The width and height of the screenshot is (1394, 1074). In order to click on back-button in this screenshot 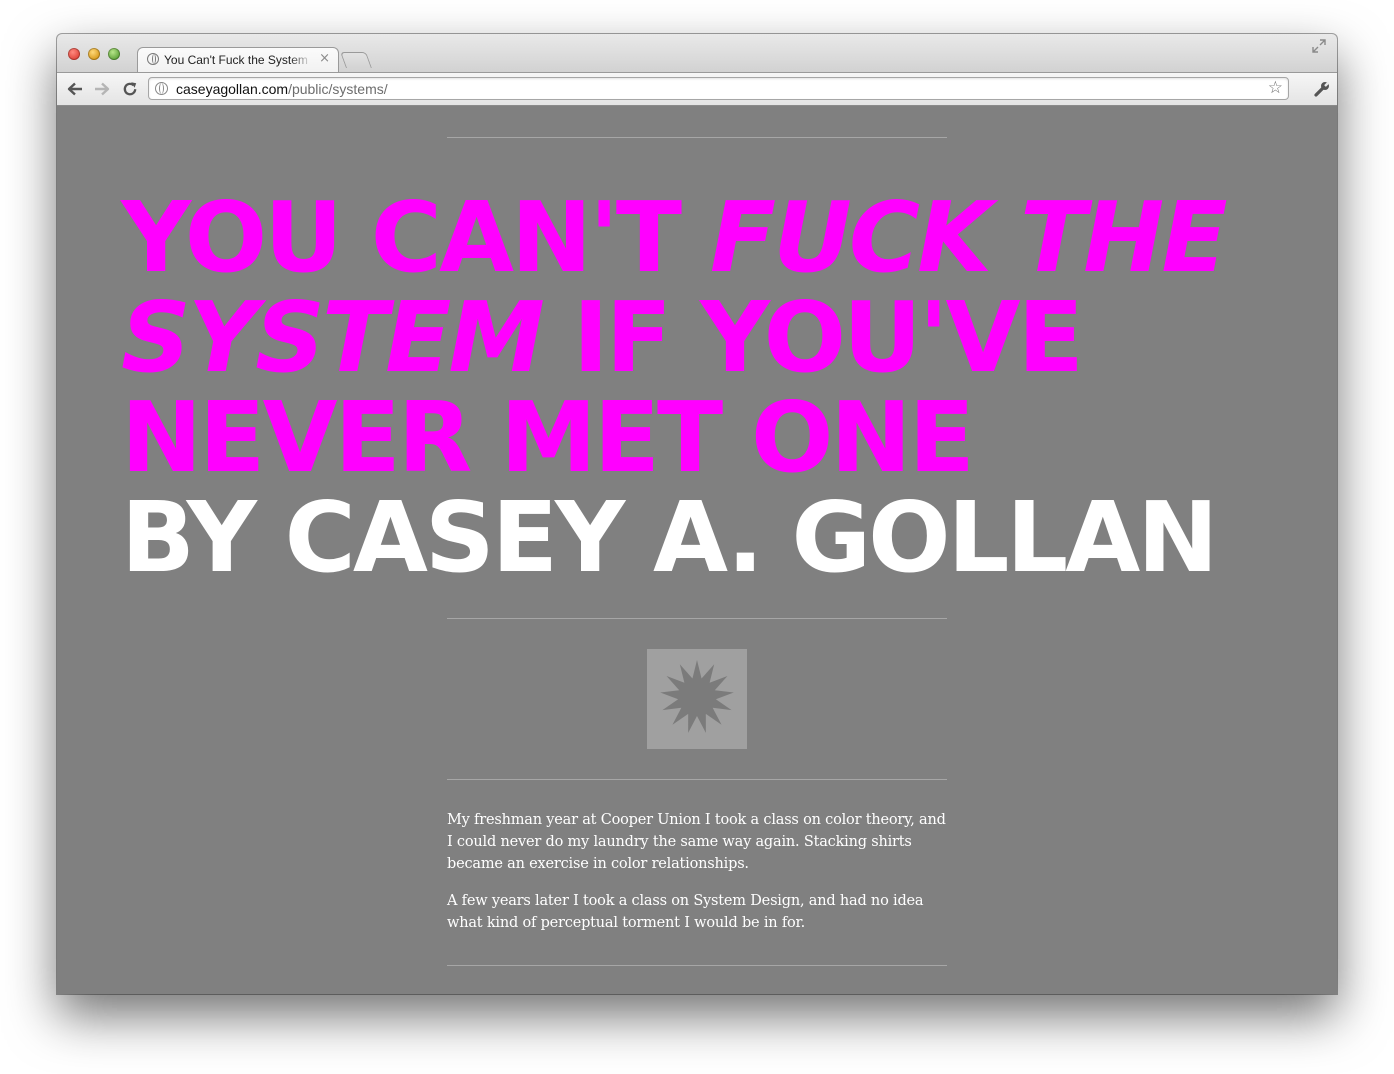, I will do `click(75, 89)`.